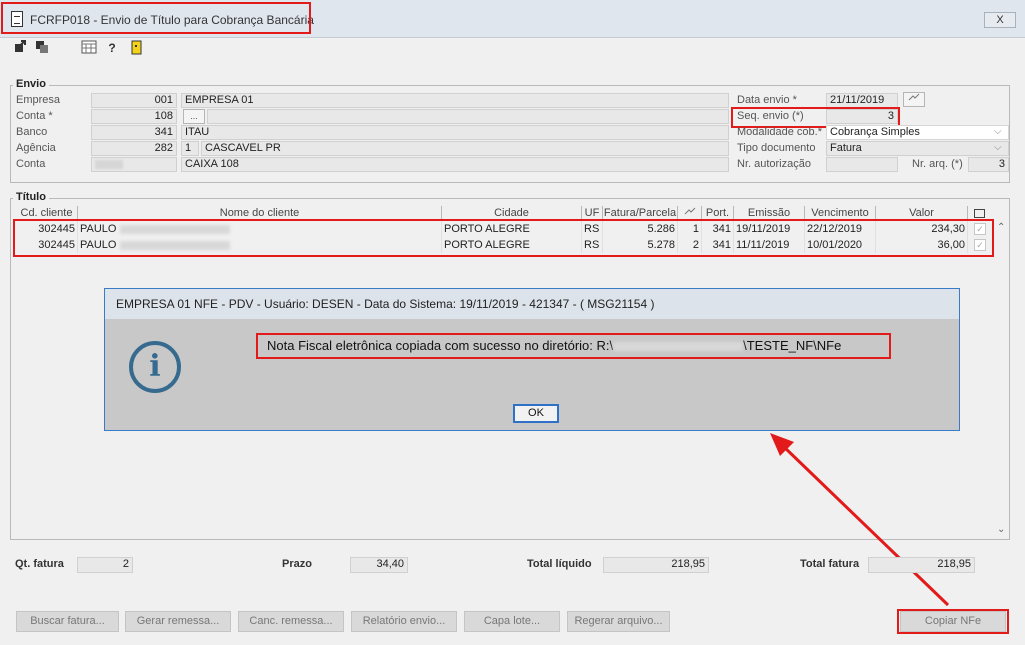 This screenshot has width=1025, height=645. I want to click on modalidade-select: Cobrança Simples, so click(917, 132).